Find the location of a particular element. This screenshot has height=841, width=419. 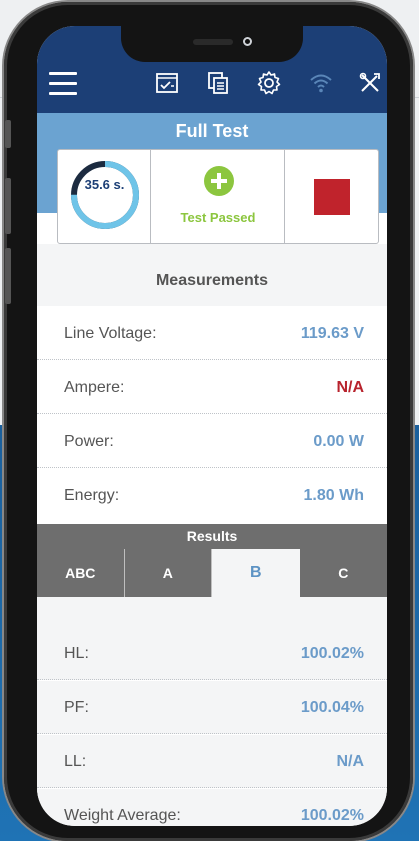

plus-icon is located at coordinates (219, 181).